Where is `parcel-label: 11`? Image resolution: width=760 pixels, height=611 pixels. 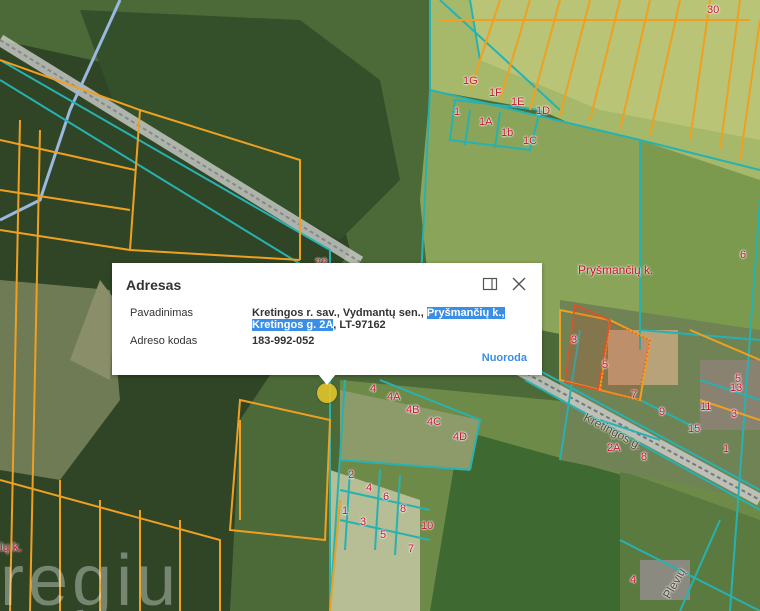 parcel-label: 11 is located at coordinates (706, 407).